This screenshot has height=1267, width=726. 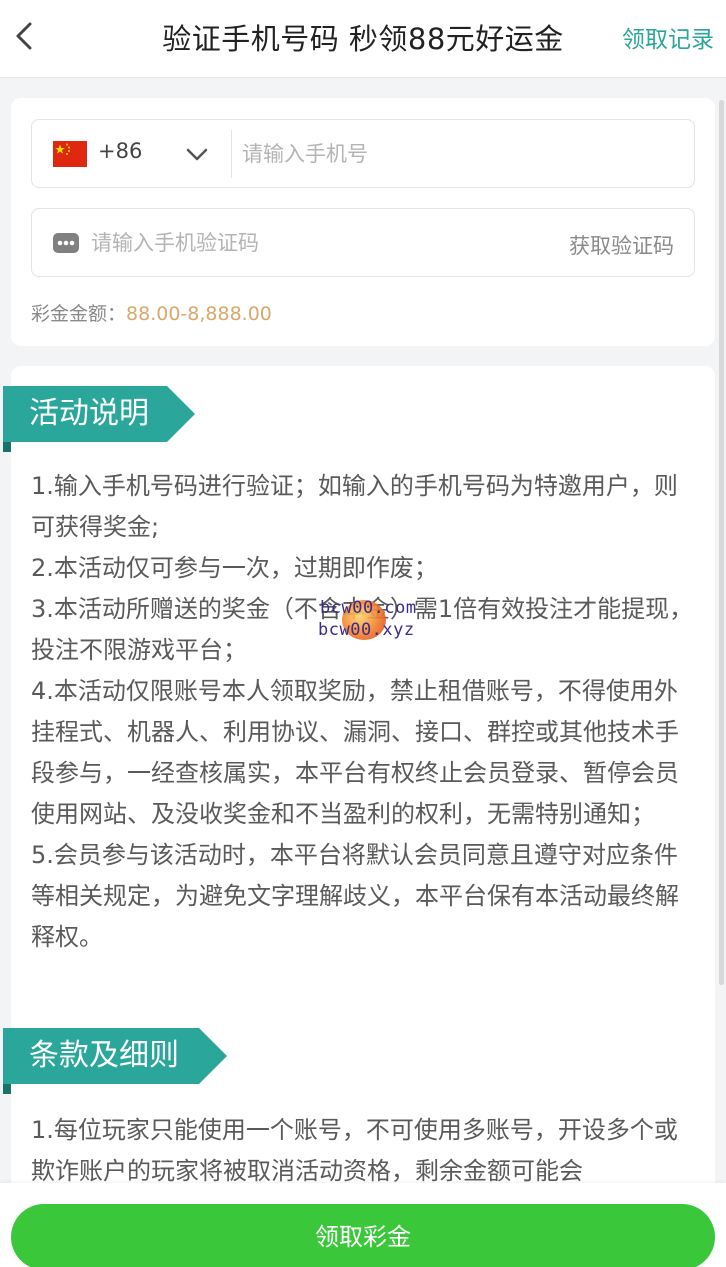 What do you see at coordinates (363, 1235) in the screenshot?
I see `claim-bonus-button: 领取彩金` at bounding box center [363, 1235].